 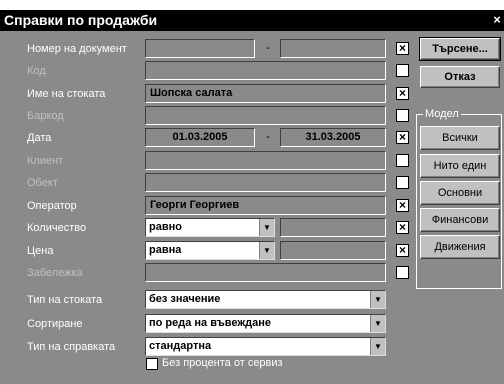 What do you see at coordinates (185, 299) in the screenshot?
I see `product-type-value: без значение` at bounding box center [185, 299].